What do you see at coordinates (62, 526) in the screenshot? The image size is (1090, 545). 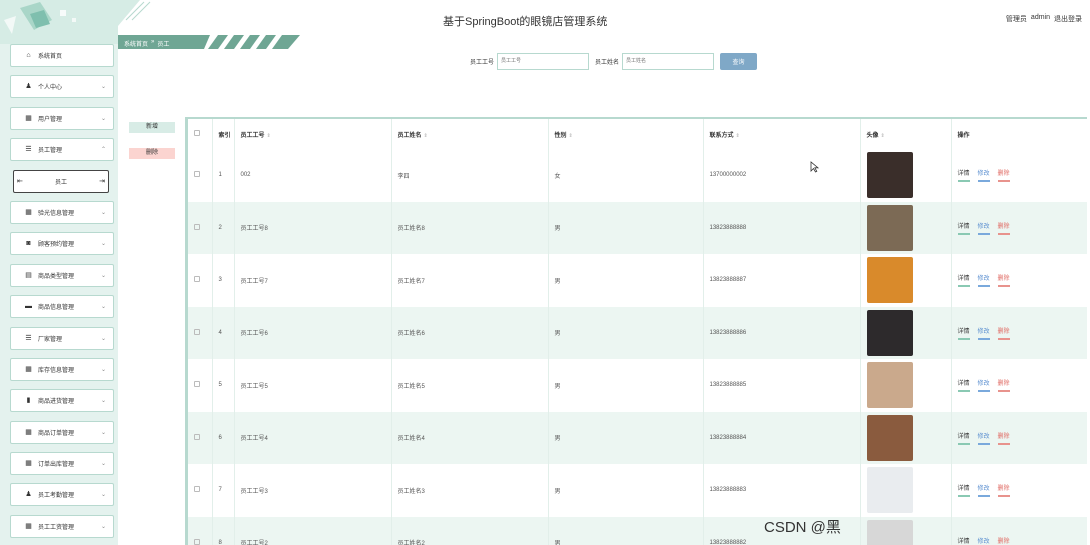 I see `sidebar-item-15: ▦ 员工工资管理 ⌄` at bounding box center [62, 526].